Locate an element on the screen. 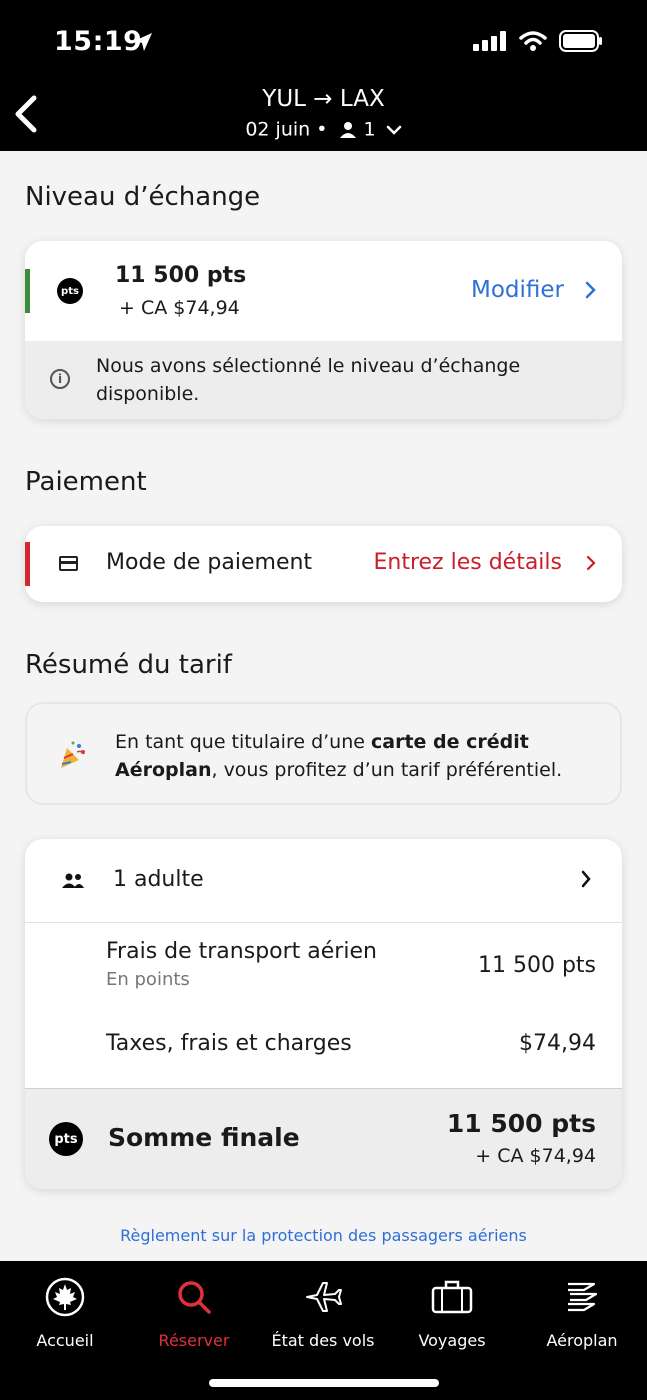 This screenshot has height=1400, width=647. passenger-count: 1 is located at coordinates (369, 129).